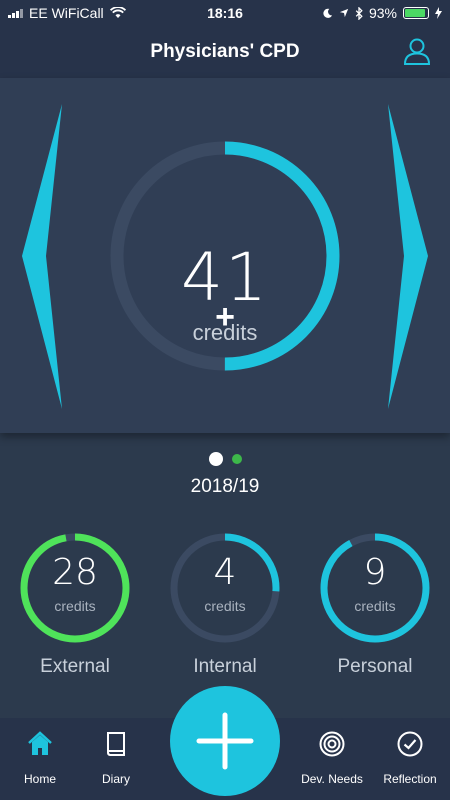 This screenshot has width=450, height=800. Describe the element at coordinates (375, 666) in the screenshot. I see `personal-label: Personal` at that location.